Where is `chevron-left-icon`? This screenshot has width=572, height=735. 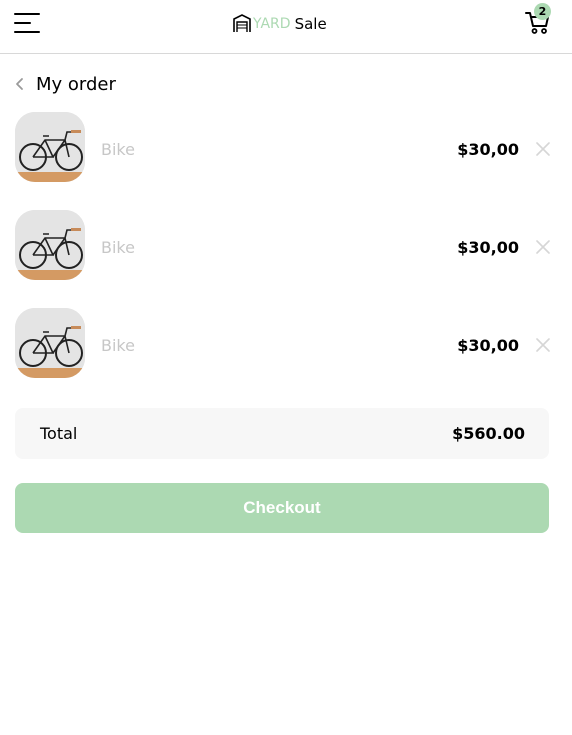 chevron-left-icon is located at coordinates (20, 84).